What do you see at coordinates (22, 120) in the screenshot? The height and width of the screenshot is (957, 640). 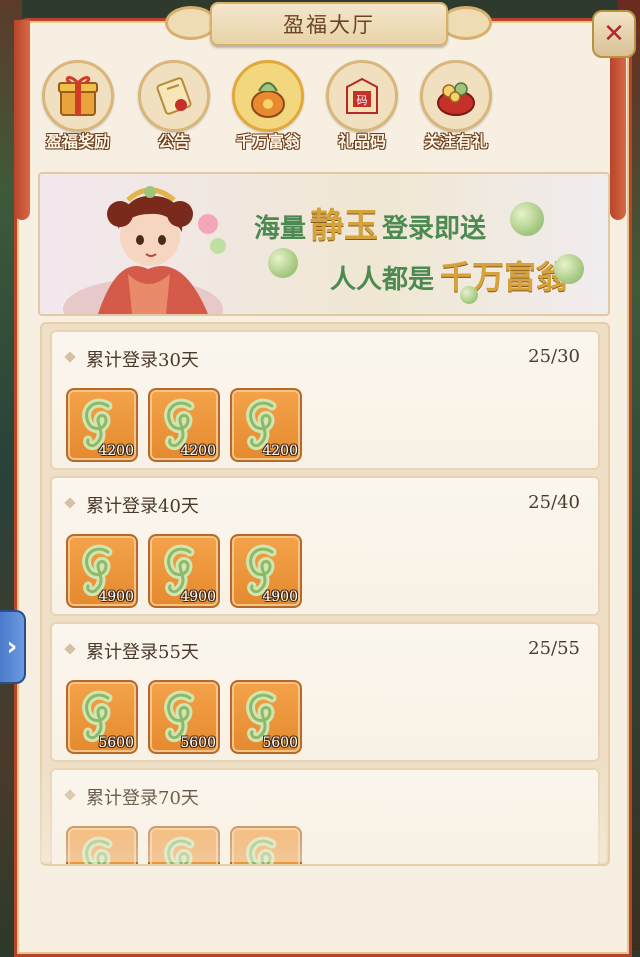 I see `curtain-left` at bounding box center [22, 120].